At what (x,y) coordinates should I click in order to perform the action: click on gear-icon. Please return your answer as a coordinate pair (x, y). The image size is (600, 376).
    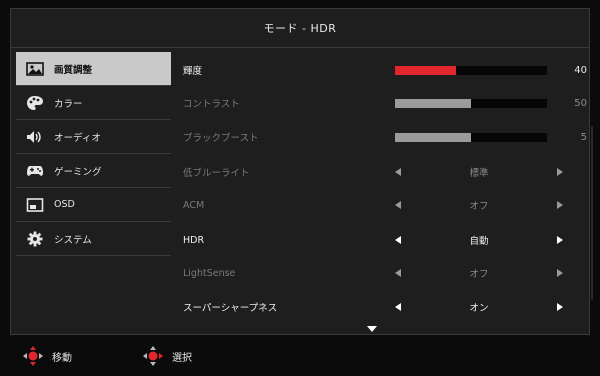
    Looking at the image, I should click on (35, 239).